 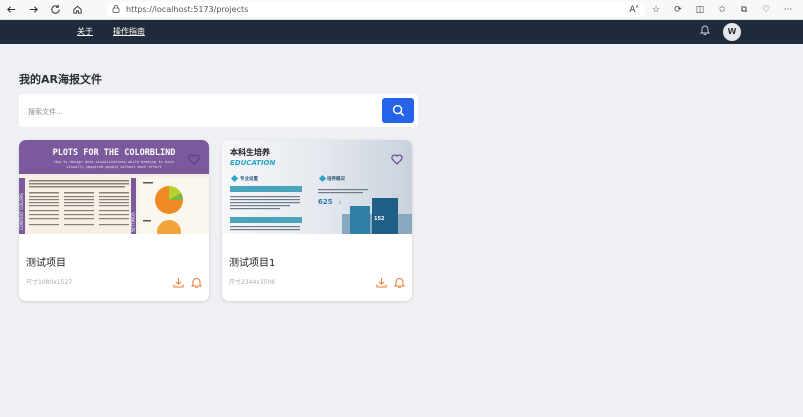 I want to click on project-name: 测试项目1, so click(x=252, y=263).